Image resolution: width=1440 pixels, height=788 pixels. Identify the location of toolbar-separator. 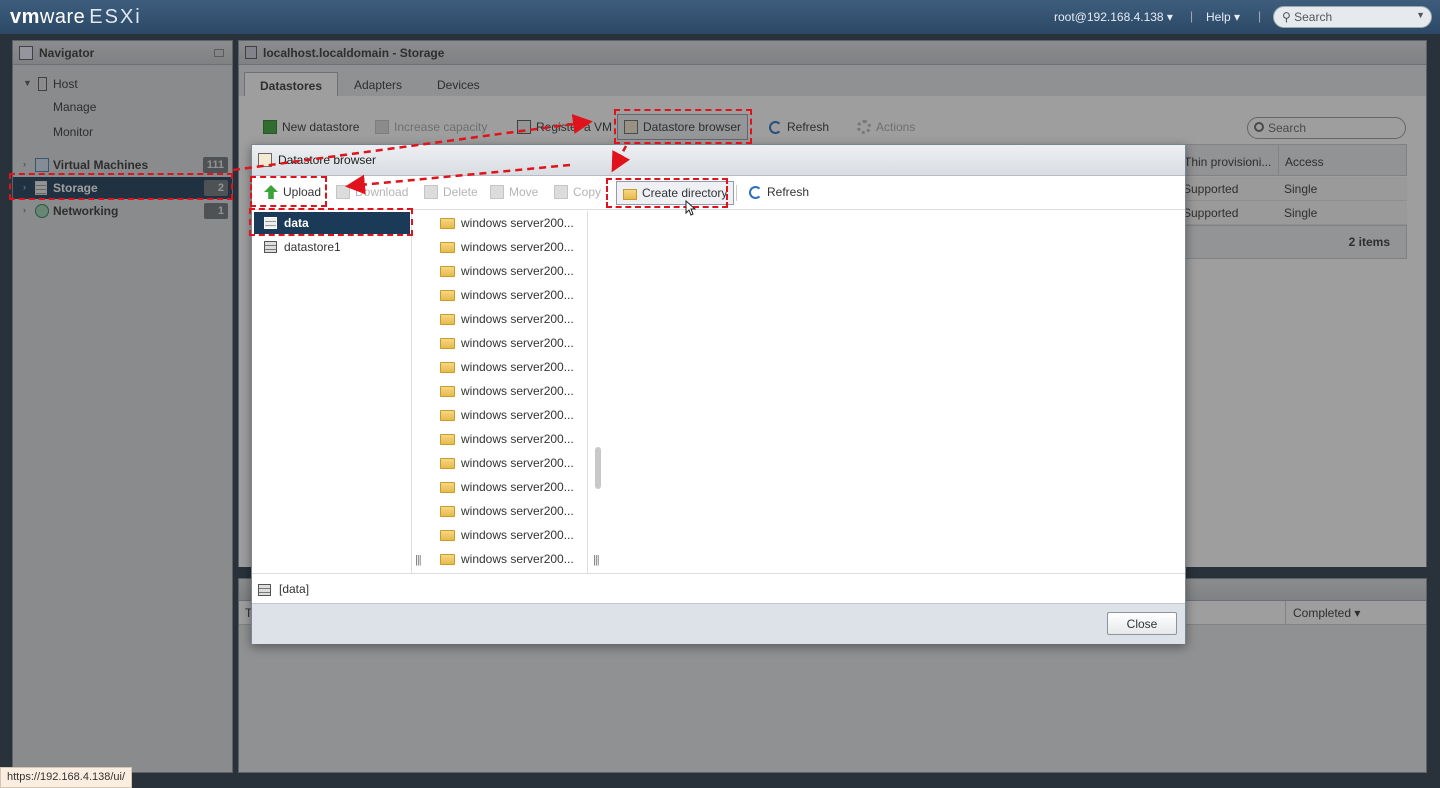
(736, 193).